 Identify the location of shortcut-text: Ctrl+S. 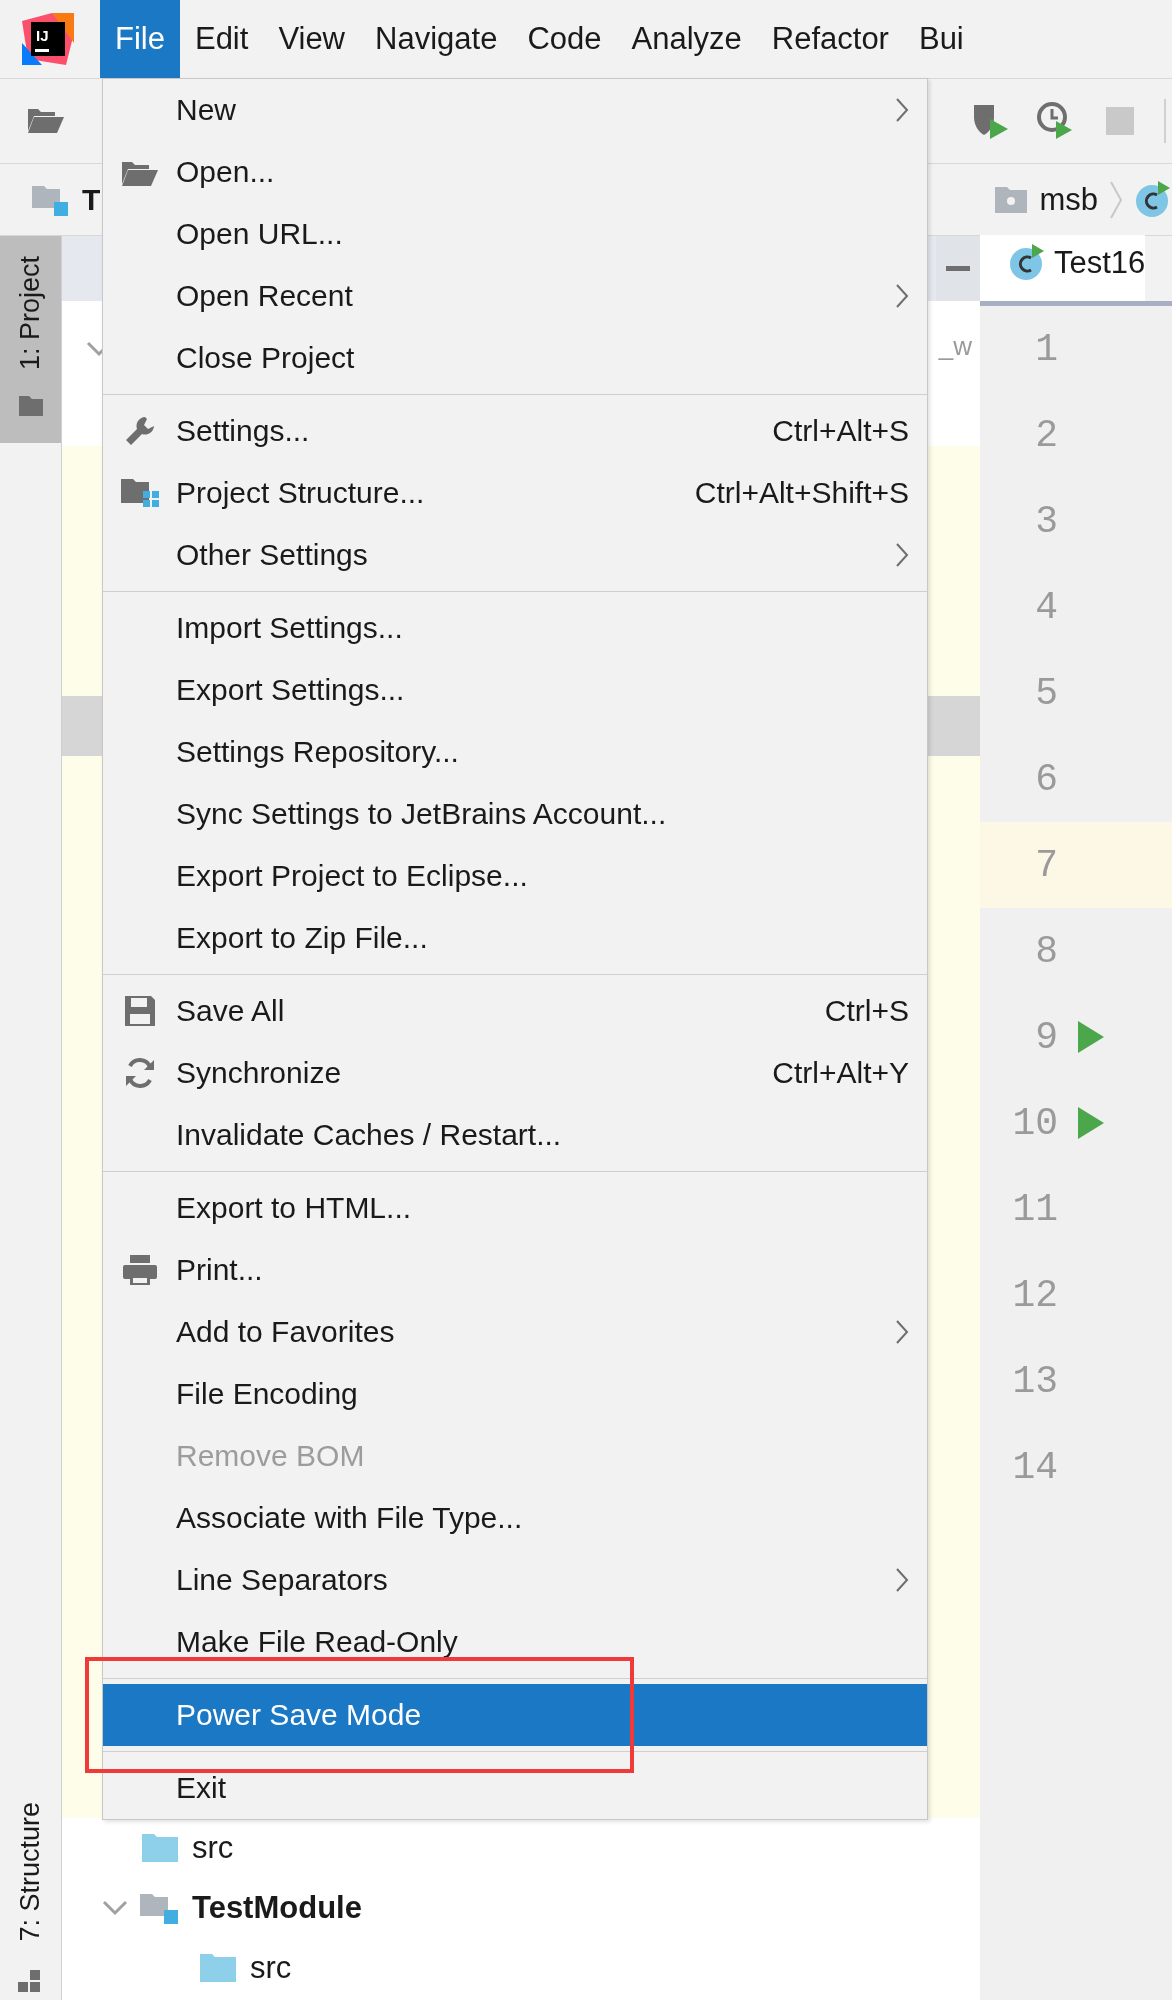
(866, 1011).